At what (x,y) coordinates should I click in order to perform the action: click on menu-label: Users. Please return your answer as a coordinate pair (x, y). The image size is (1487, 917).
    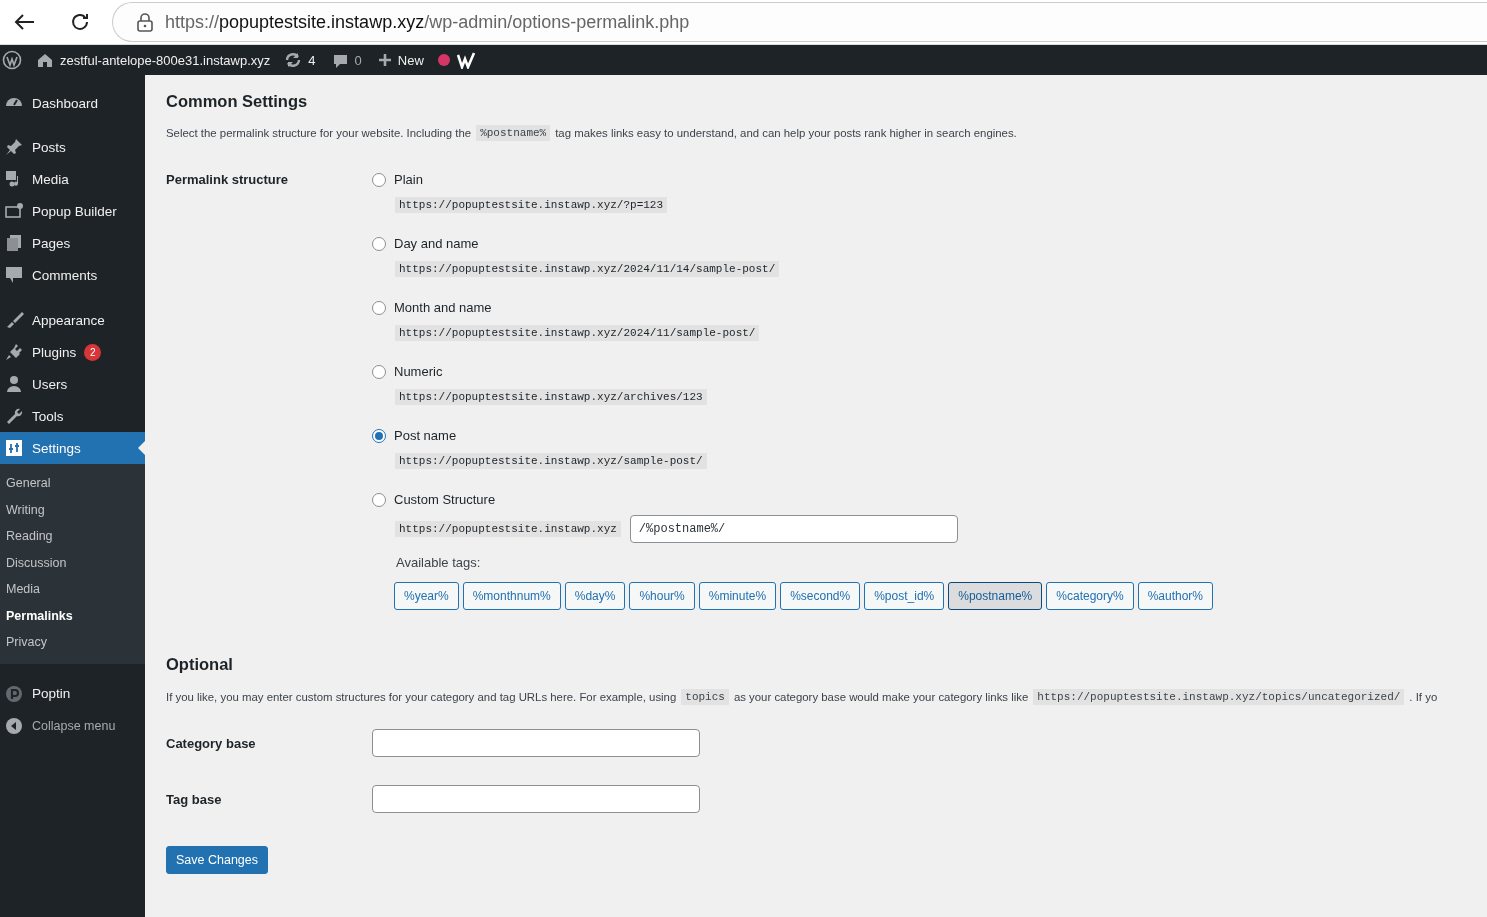
    Looking at the image, I should click on (50, 384).